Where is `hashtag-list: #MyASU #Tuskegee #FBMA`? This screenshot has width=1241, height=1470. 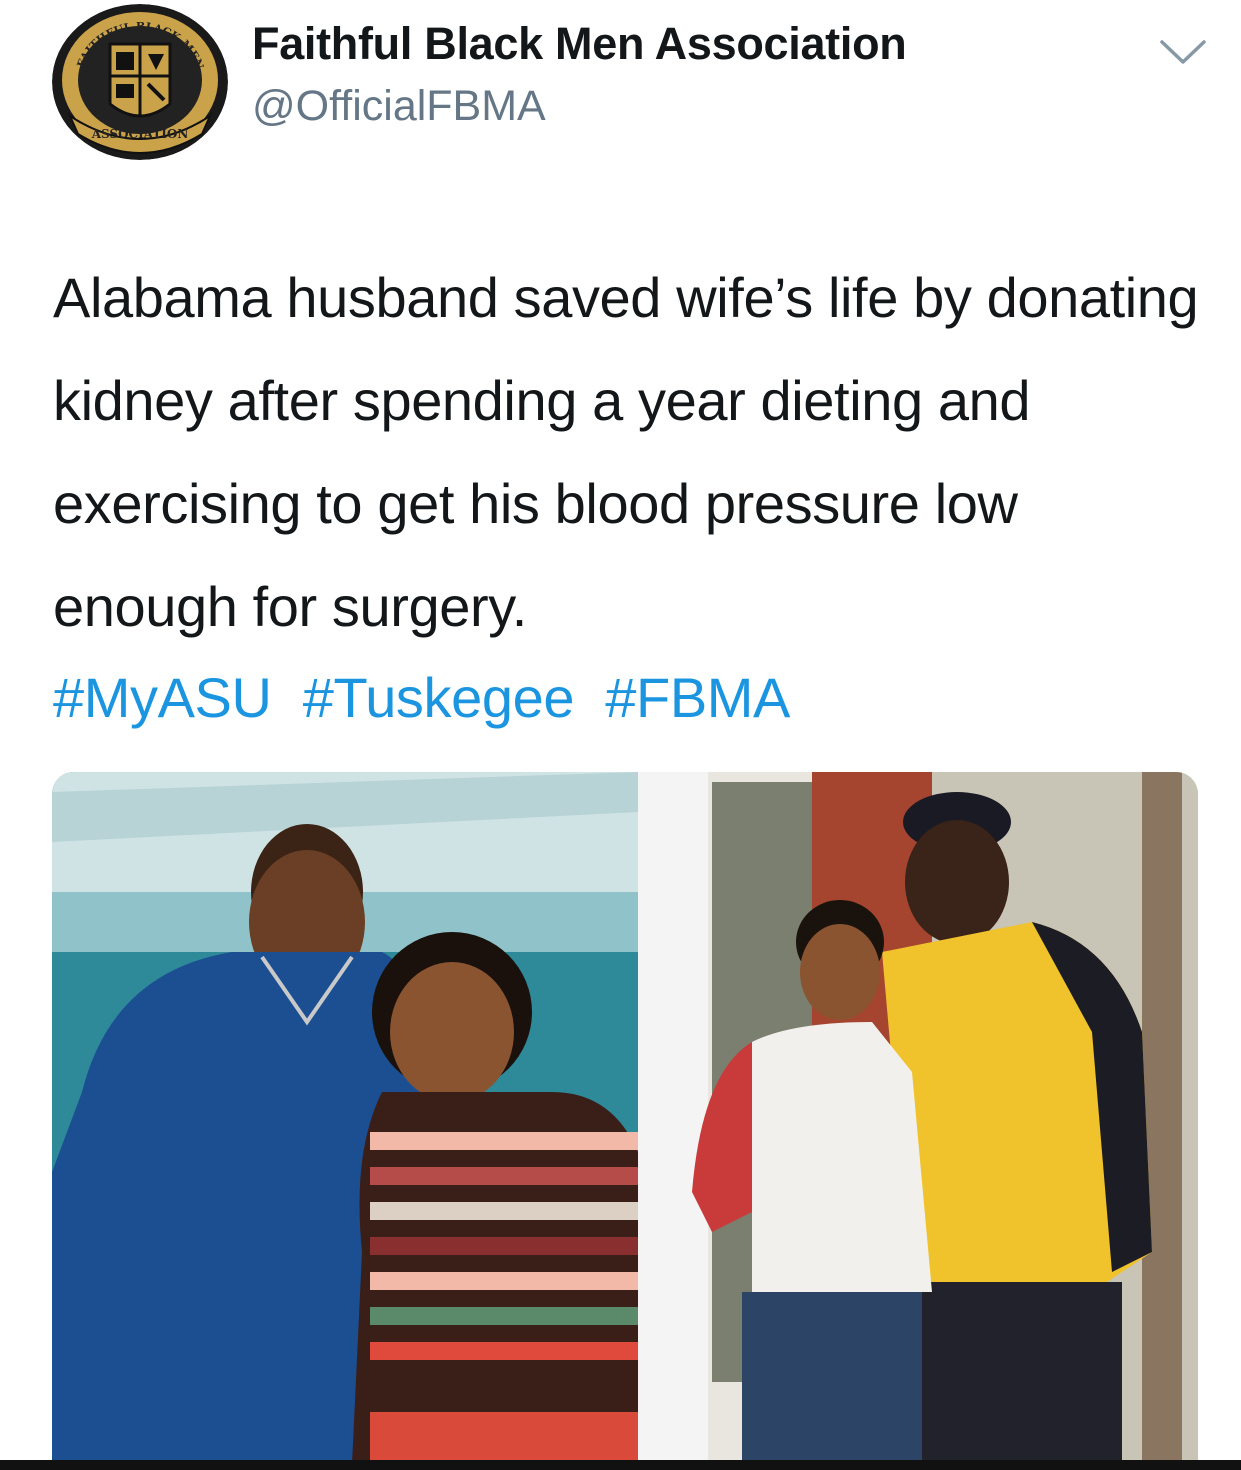 hashtag-list: #MyASU #Tuskegee #FBMA is located at coordinates (628, 698).